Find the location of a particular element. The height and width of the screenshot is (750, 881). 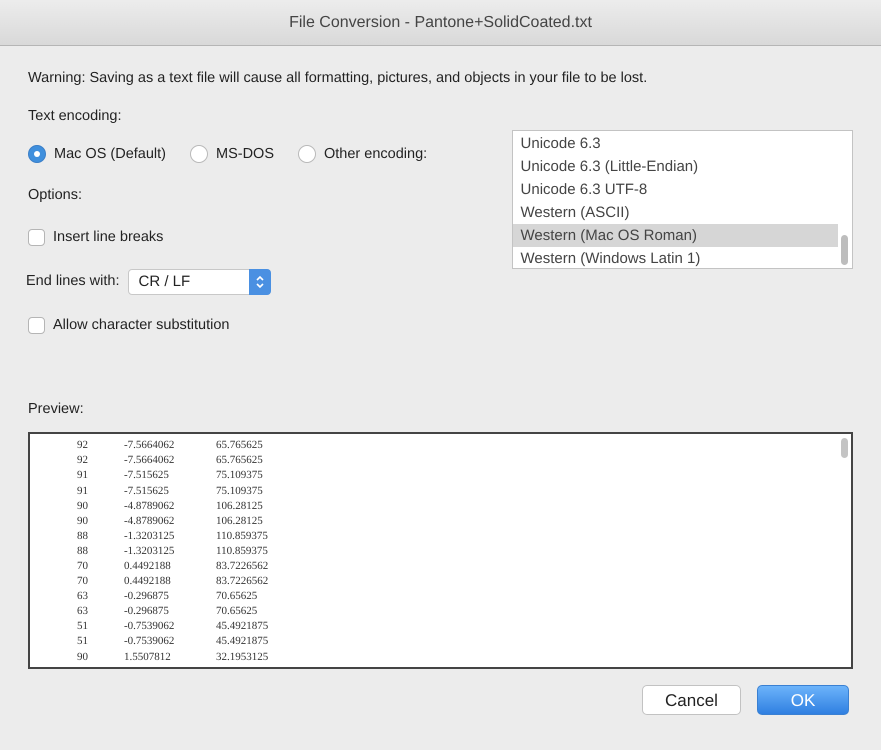

encoding-list: Unicode 6.3 Unicode 6.3 (Little-Endian) Unicode 6.3 UTF-8 Western (ASCII) Western (Mac OS Roman) Western (Windows Latin 1) is located at coordinates (682, 199).